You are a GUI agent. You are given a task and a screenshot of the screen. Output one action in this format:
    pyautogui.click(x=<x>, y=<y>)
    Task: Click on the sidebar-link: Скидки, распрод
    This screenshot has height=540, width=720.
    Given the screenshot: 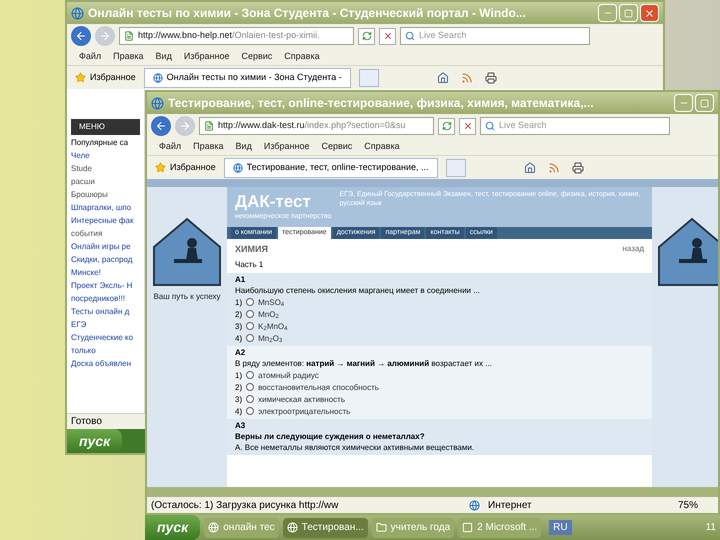 What is the action you would take?
    pyautogui.click(x=105, y=260)
    